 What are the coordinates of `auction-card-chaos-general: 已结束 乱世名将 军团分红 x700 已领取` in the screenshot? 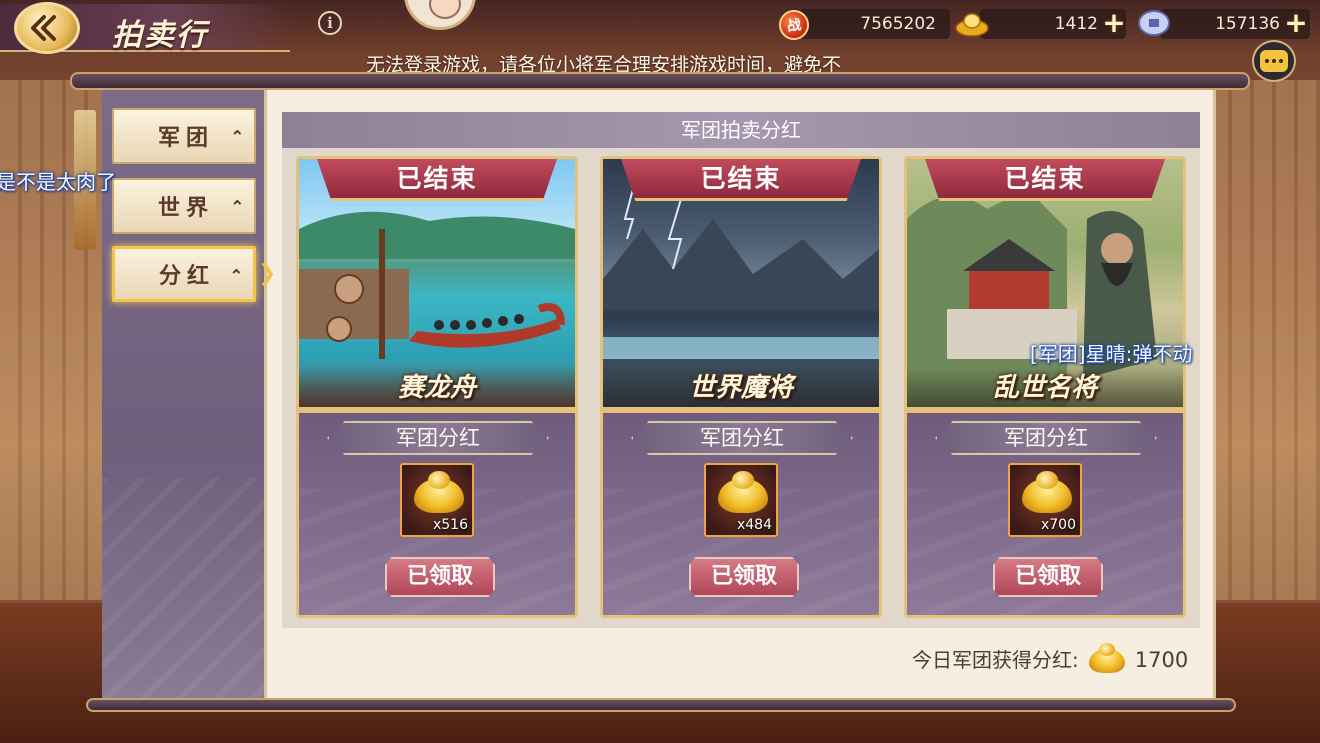 It's located at (1045, 387).